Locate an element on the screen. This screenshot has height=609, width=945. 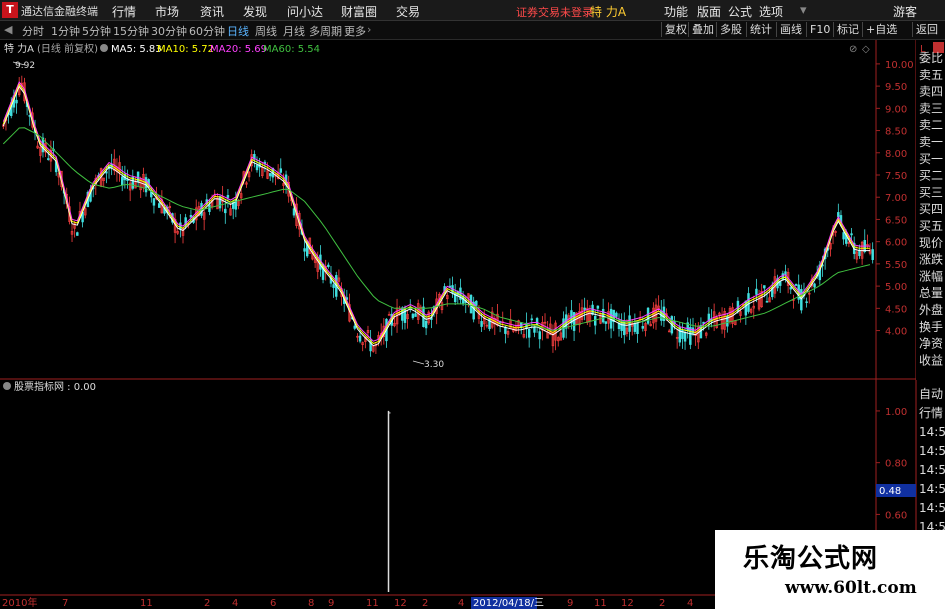
side-panel-label: 买三 is located at coordinates (931, 192).